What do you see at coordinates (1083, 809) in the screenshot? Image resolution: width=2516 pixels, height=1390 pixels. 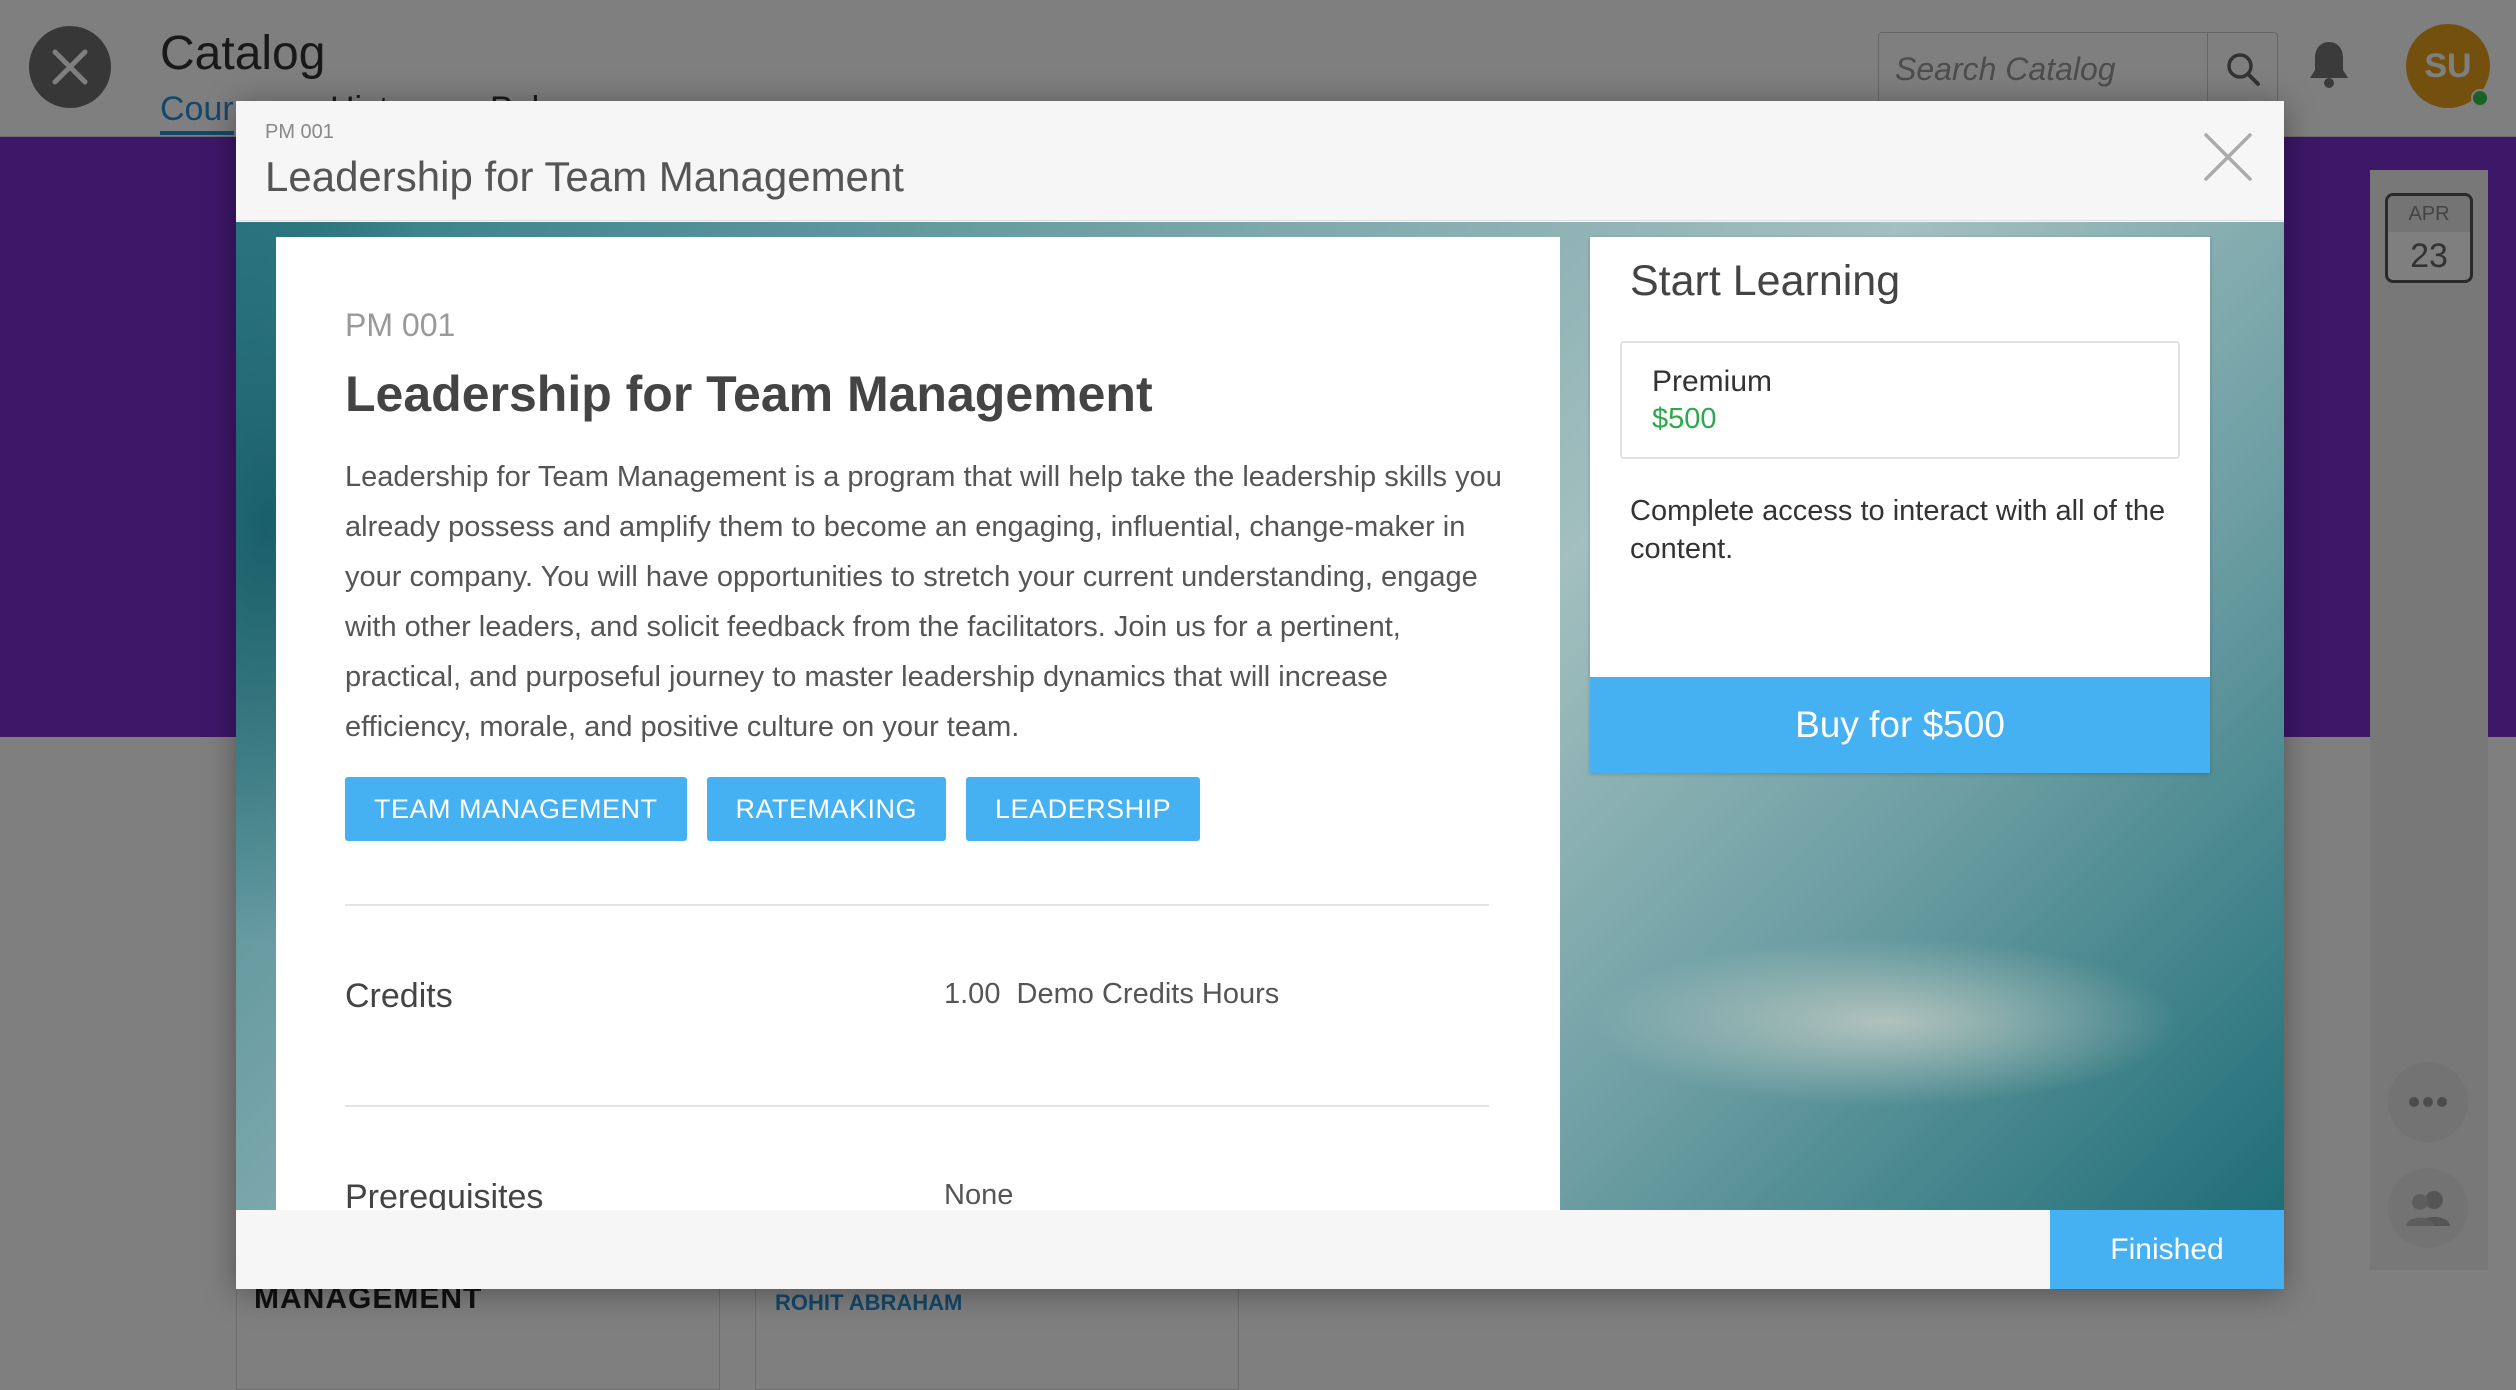 I see `tag-leadership: LEADERSHIP` at bounding box center [1083, 809].